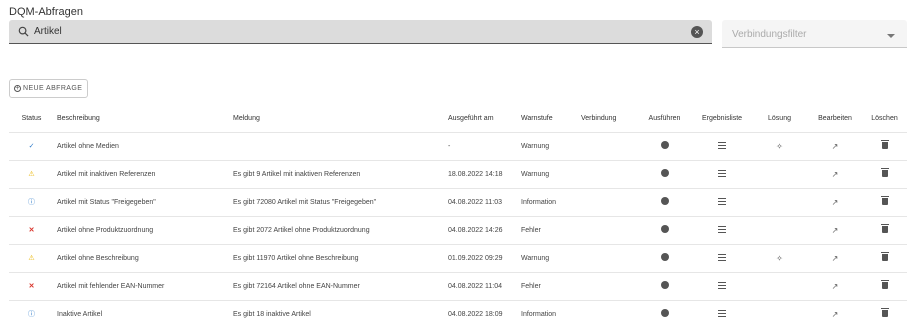 This screenshot has height=328, width=910. Describe the element at coordinates (360, 32) in the screenshot. I see `search-input: Artikel ×` at that location.